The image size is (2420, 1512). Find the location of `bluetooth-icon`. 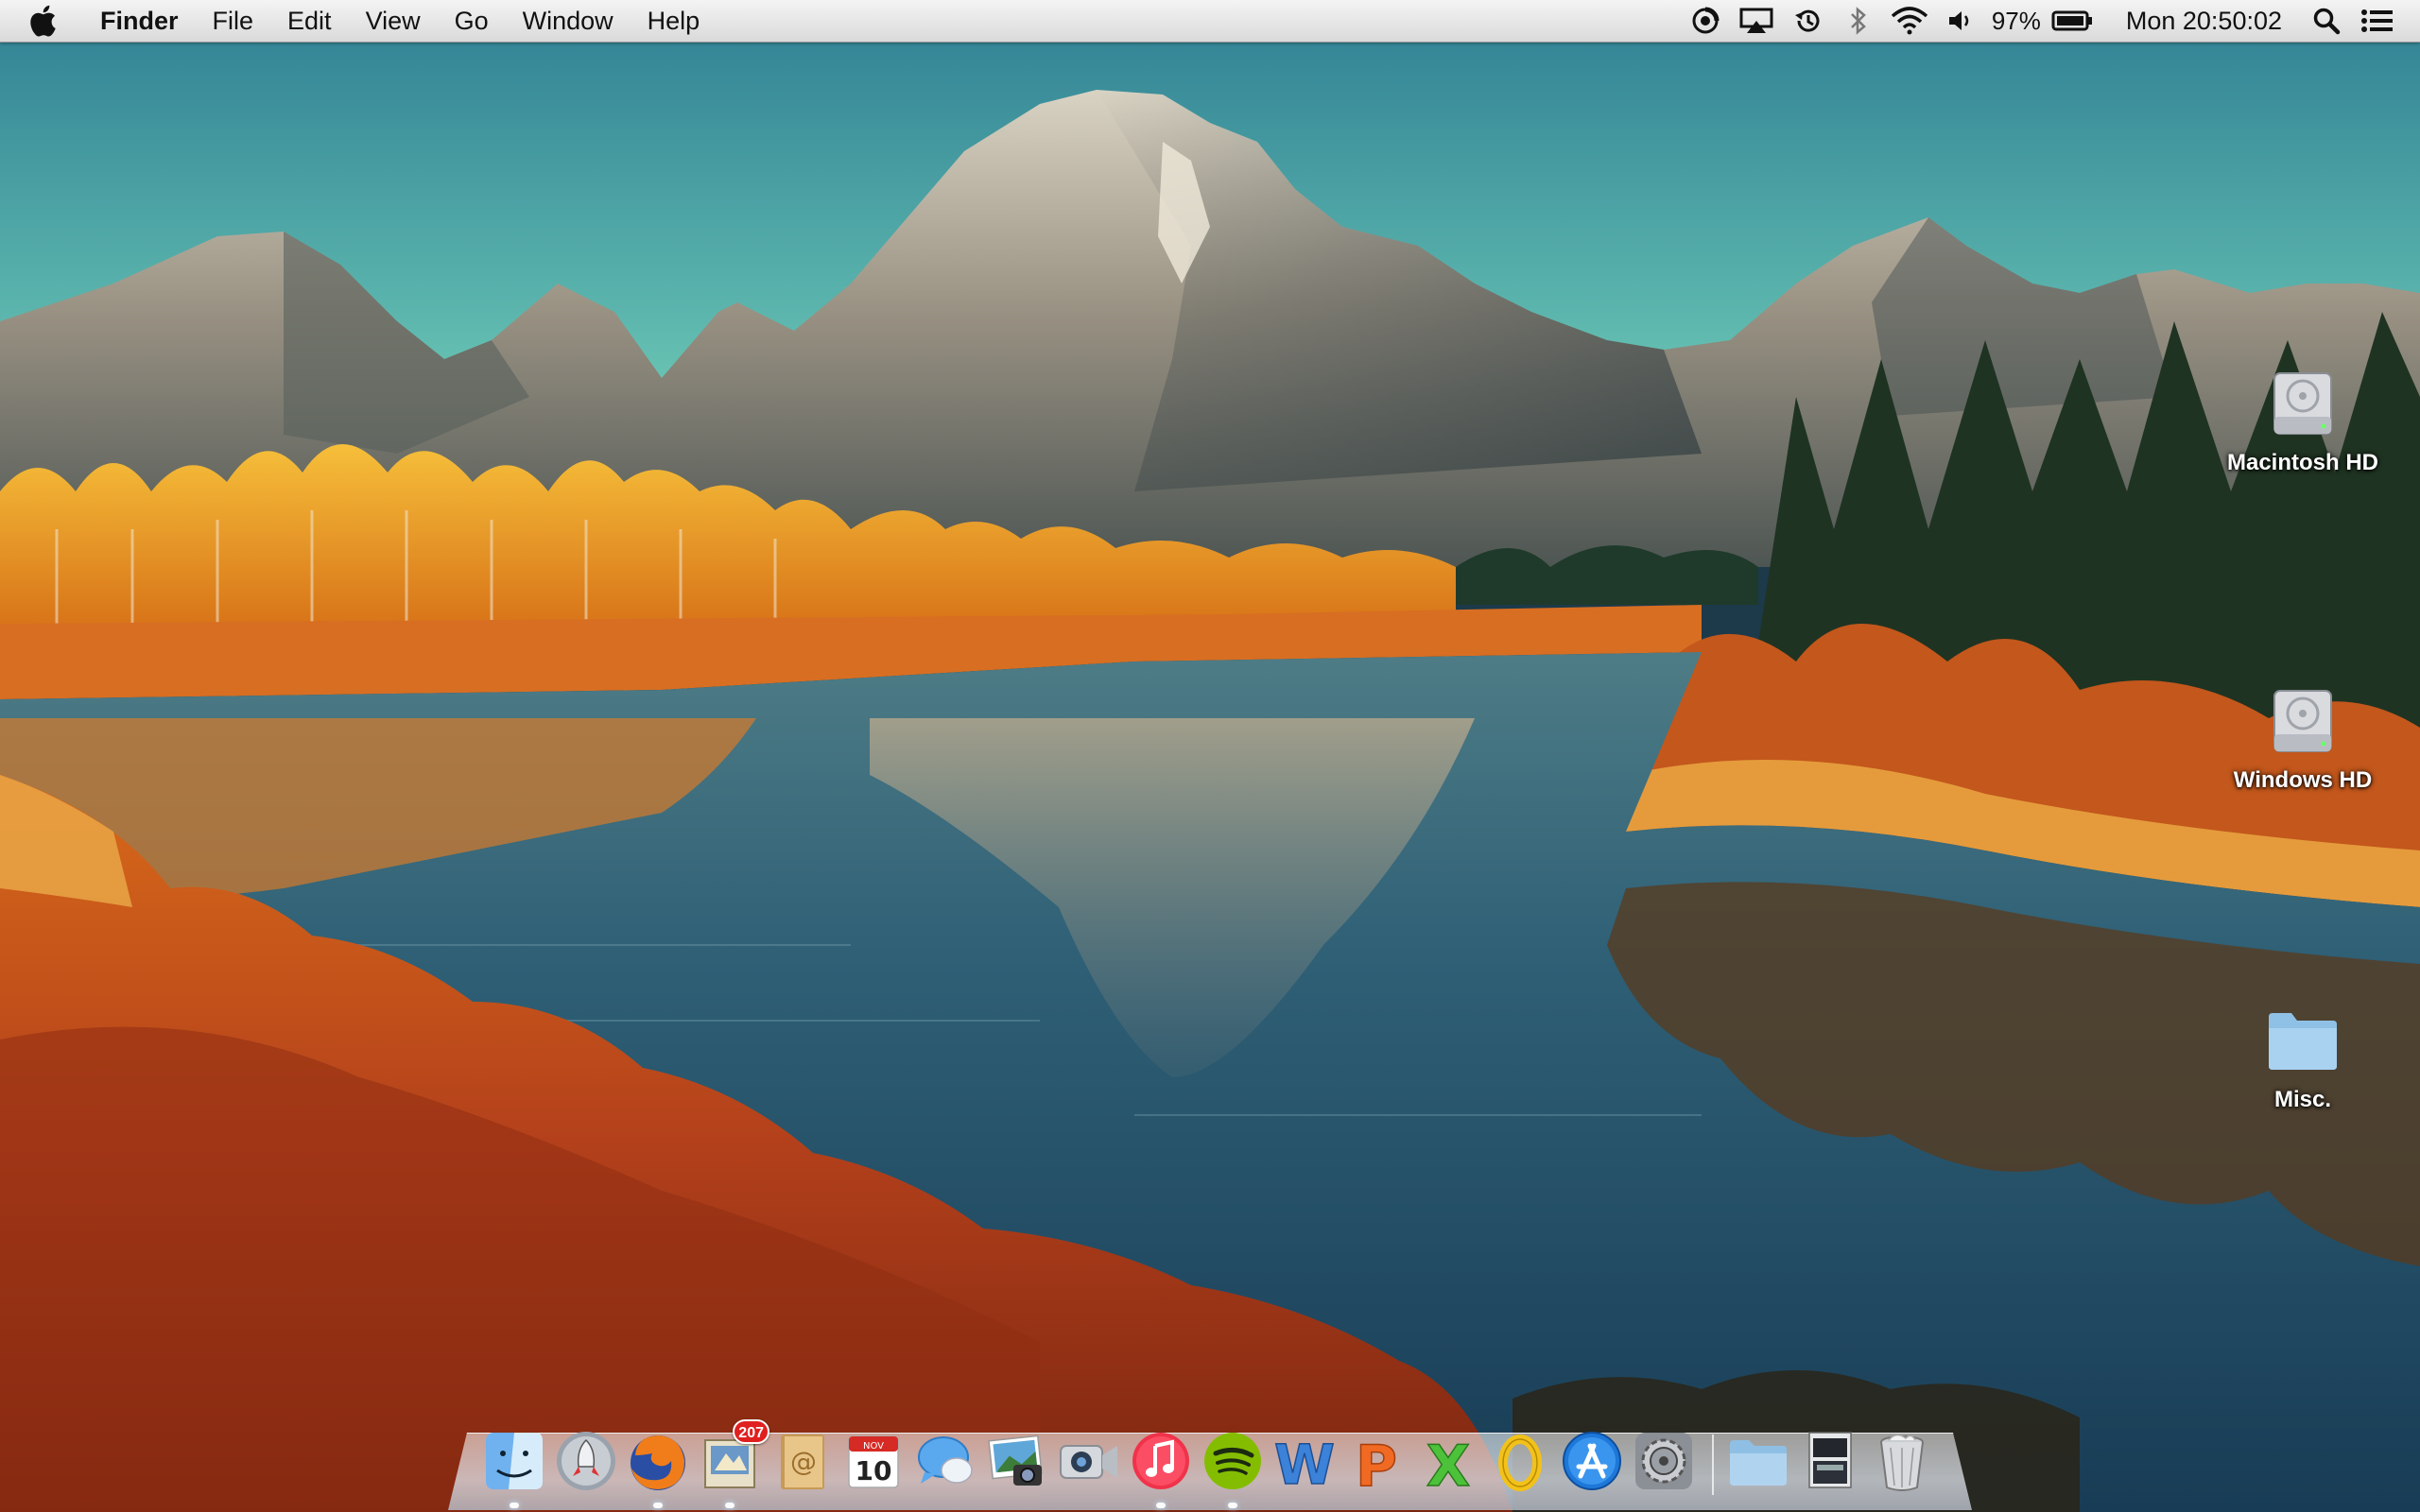

bluetooth-icon is located at coordinates (1858, 21).